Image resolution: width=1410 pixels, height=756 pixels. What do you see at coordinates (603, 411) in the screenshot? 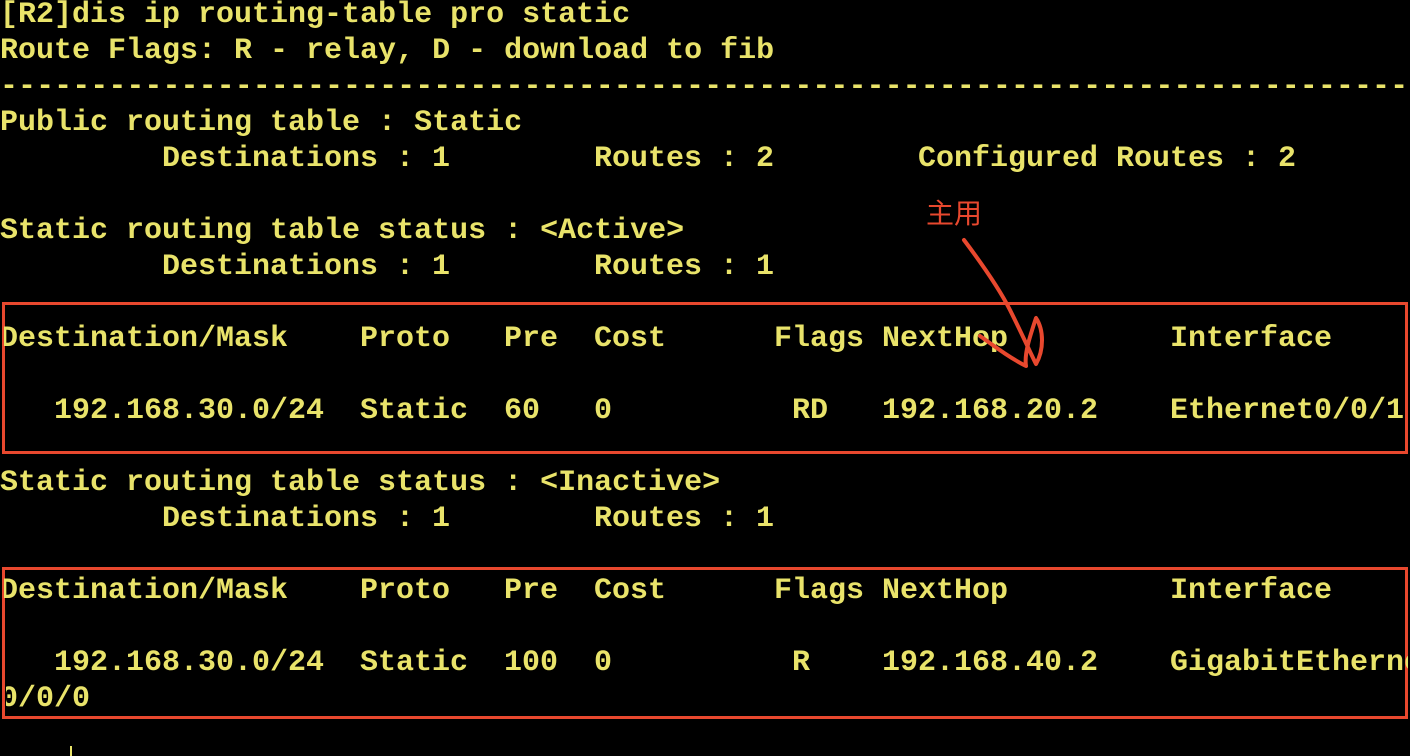
I see `active-route-cost: 0` at bounding box center [603, 411].